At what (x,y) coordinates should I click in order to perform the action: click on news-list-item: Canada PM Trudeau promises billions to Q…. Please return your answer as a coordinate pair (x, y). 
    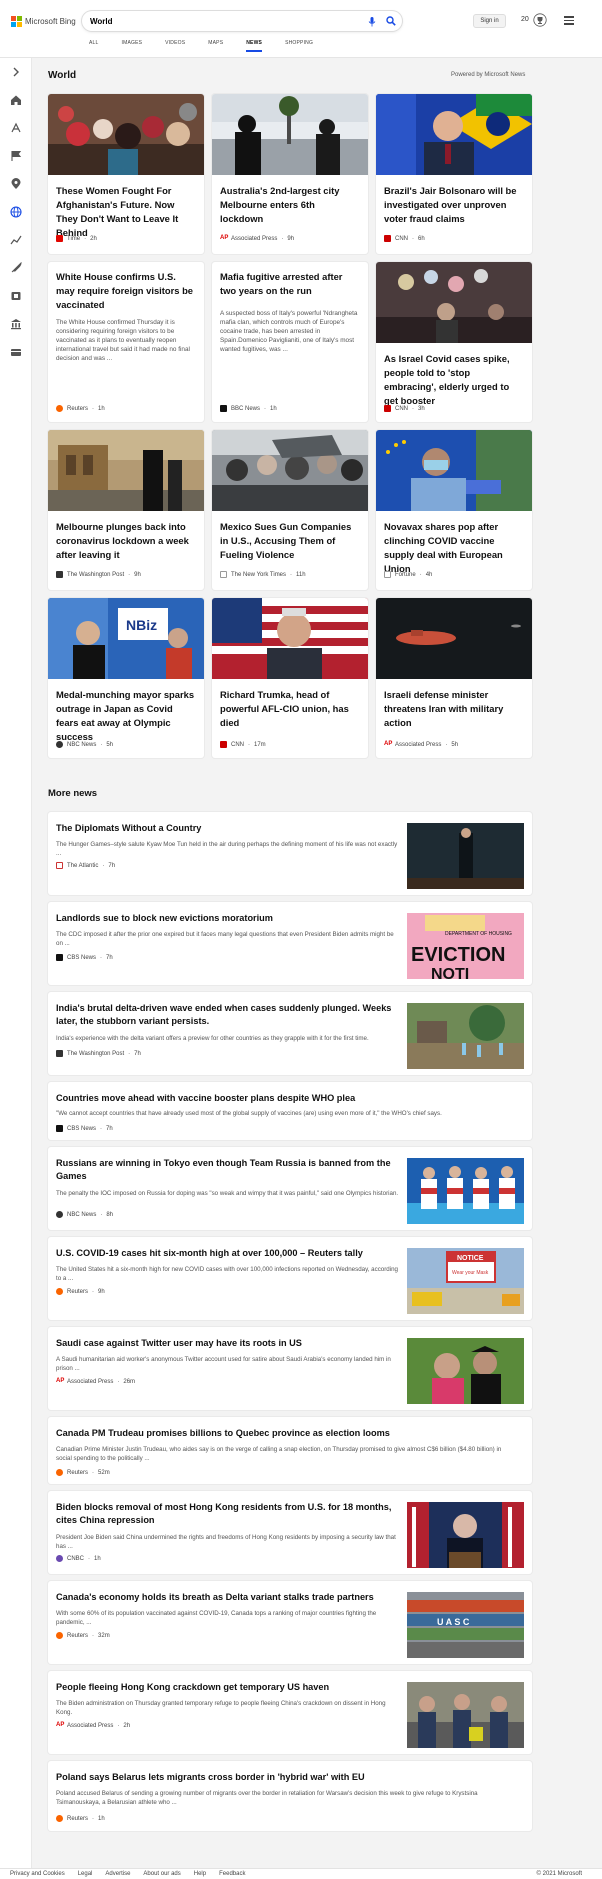
    Looking at the image, I should click on (290, 1450).